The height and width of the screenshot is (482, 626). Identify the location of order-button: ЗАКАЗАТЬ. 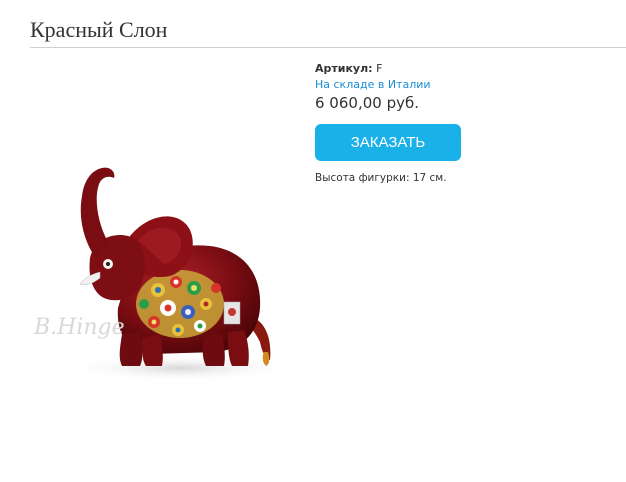
(388, 142).